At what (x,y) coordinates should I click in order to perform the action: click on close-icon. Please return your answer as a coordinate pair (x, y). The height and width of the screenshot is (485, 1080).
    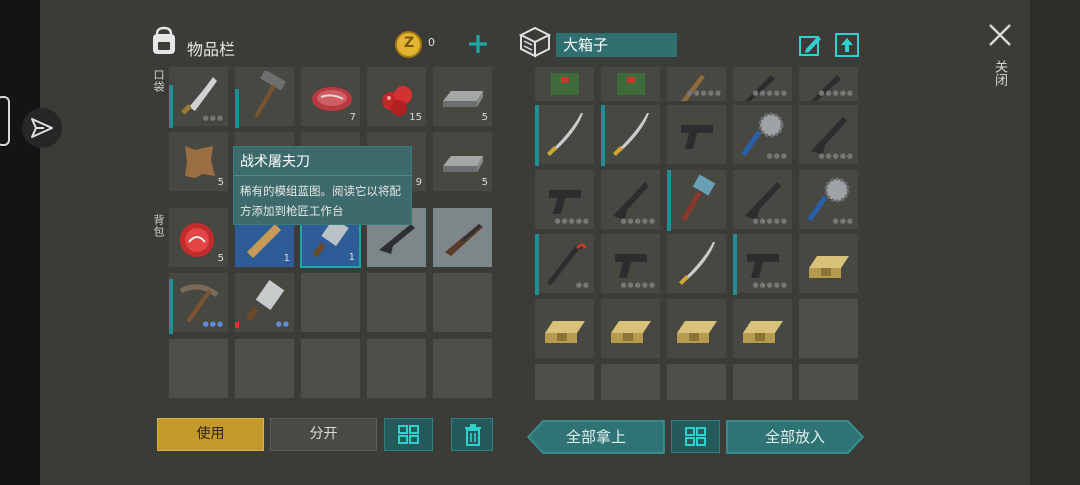
    Looking at the image, I should click on (1000, 35).